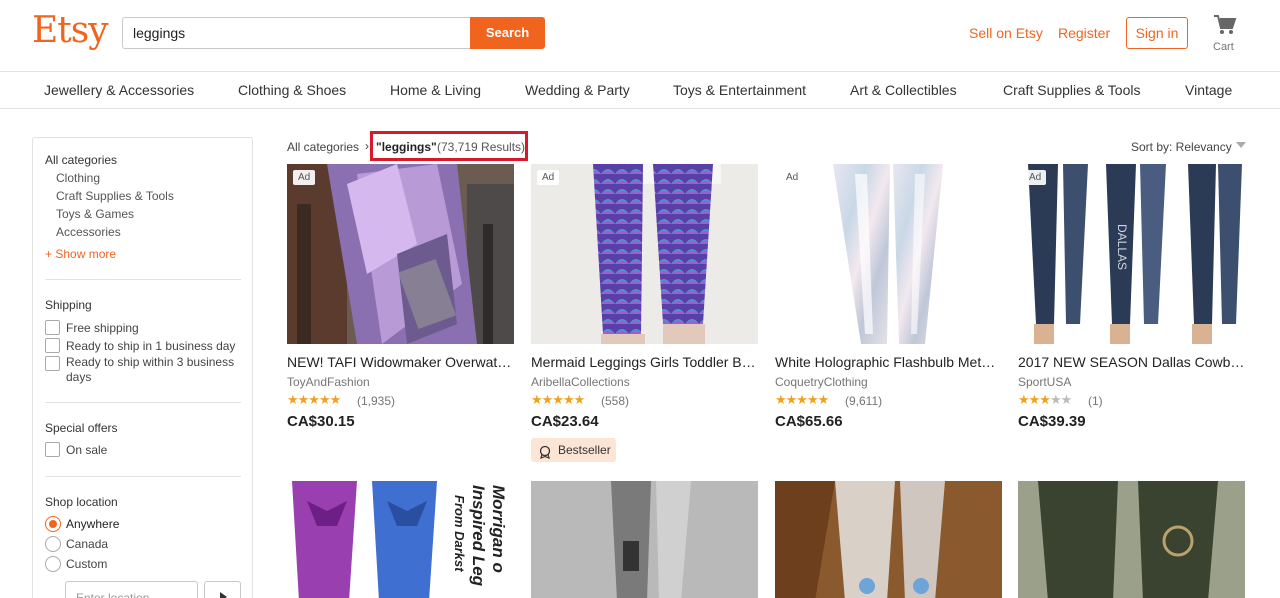 This screenshot has width=1280, height=598. Describe the element at coordinates (1157, 33) in the screenshot. I see `sign-in-button: Sign in` at that location.